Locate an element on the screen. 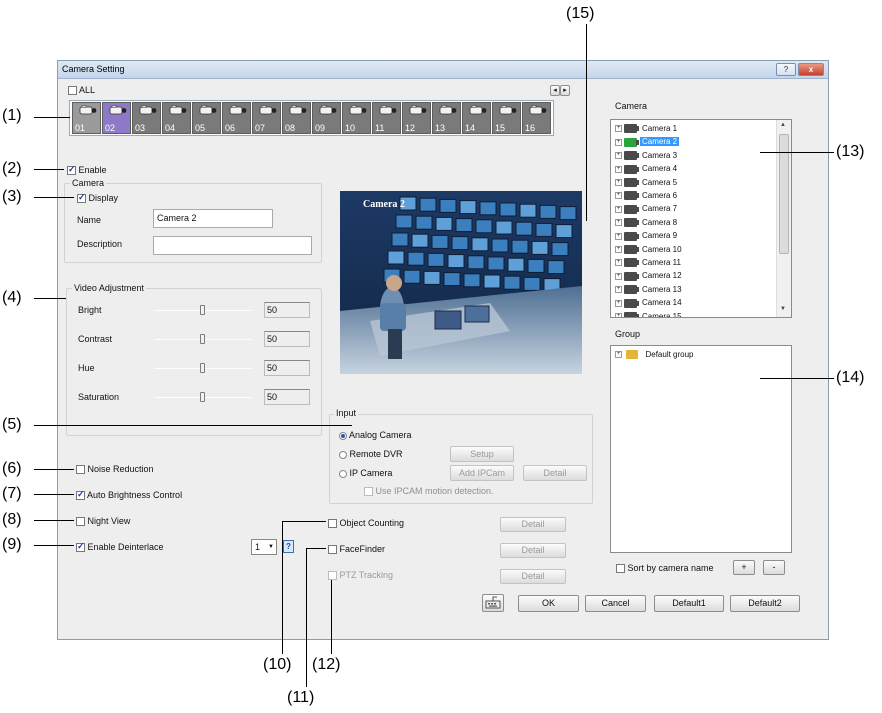 The width and height of the screenshot is (882, 713). camera-tile: 07 is located at coordinates (266, 118).